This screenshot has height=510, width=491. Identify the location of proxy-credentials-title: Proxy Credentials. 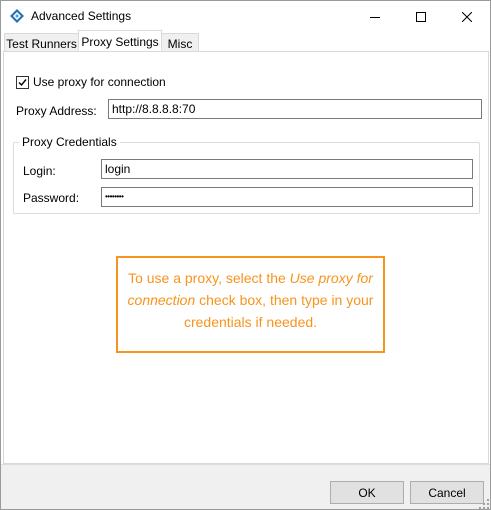
(69, 142).